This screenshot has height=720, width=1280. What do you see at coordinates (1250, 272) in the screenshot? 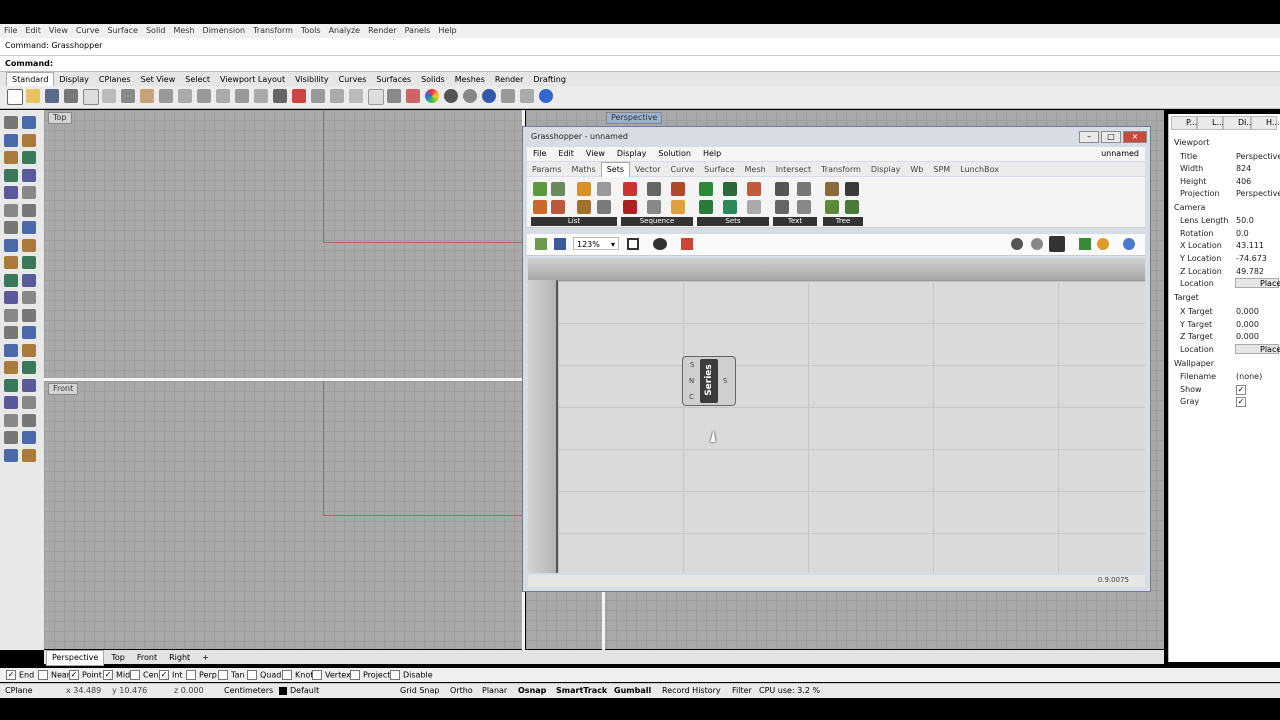
I see `prop-zloc-value: 49.782` at bounding box center [1250, 272].